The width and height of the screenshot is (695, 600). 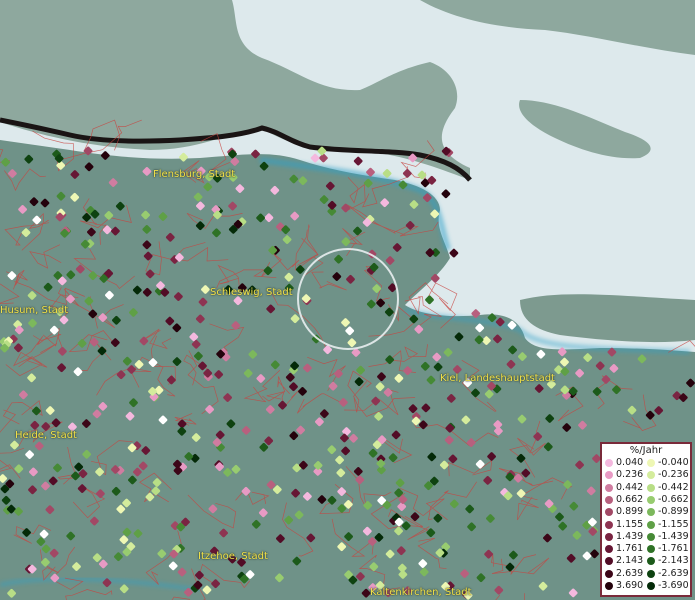 I want to click on legend-label-negative: -0.899, so click(x=673, y=512).